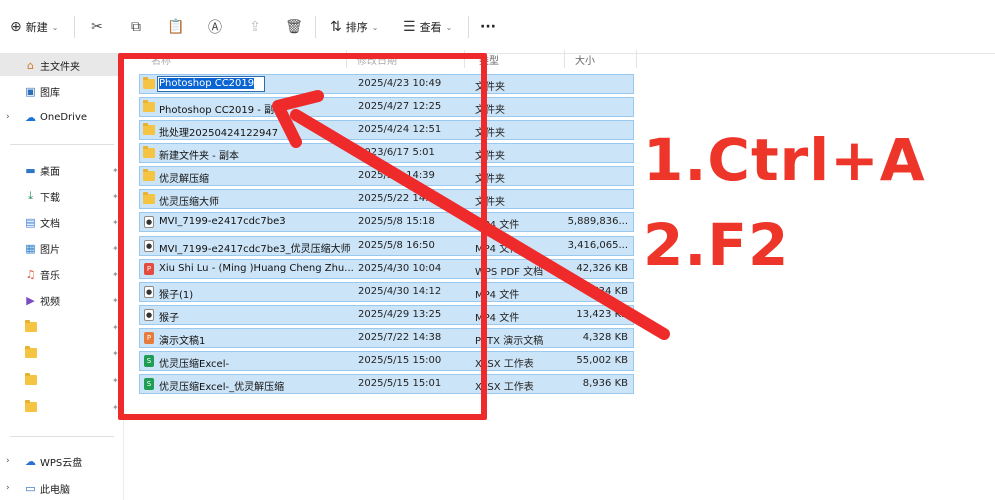 The width and height of the screenshot is (995, 500). Describe the element at coordinates (16, 27) in the screenshot. I see `plus-circle-icon: ⊕` at that location.